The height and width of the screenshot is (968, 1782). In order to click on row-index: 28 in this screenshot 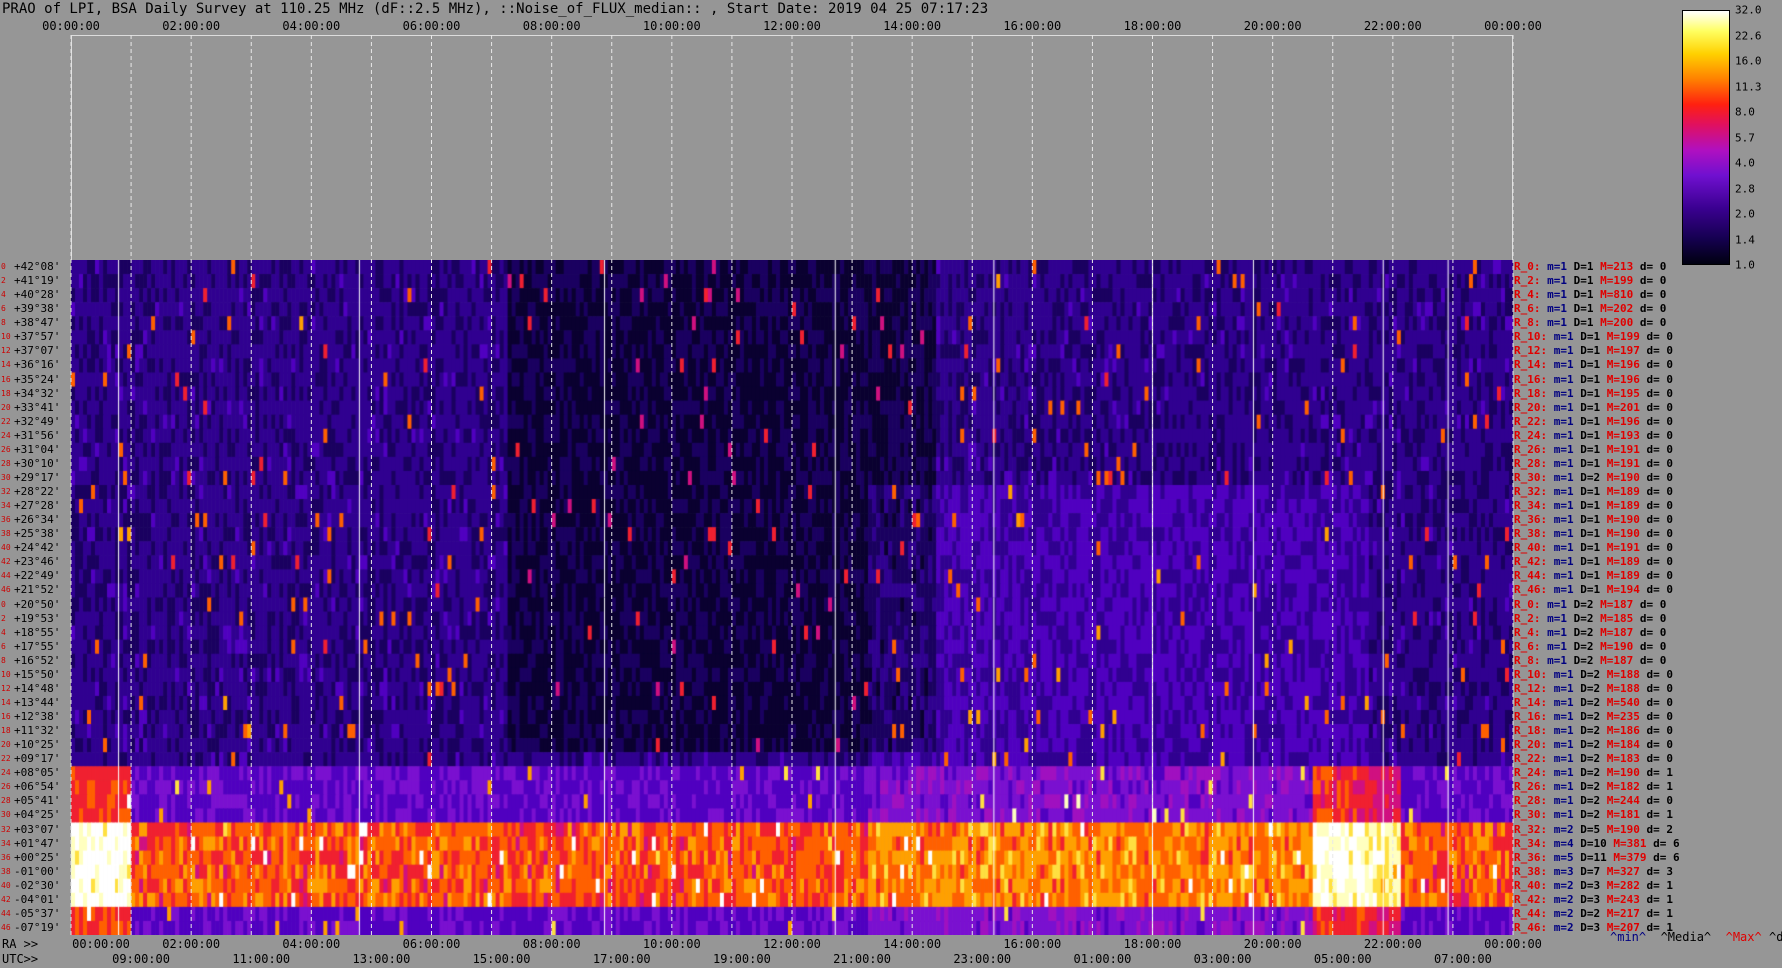, I will do `click(6, 801)`.